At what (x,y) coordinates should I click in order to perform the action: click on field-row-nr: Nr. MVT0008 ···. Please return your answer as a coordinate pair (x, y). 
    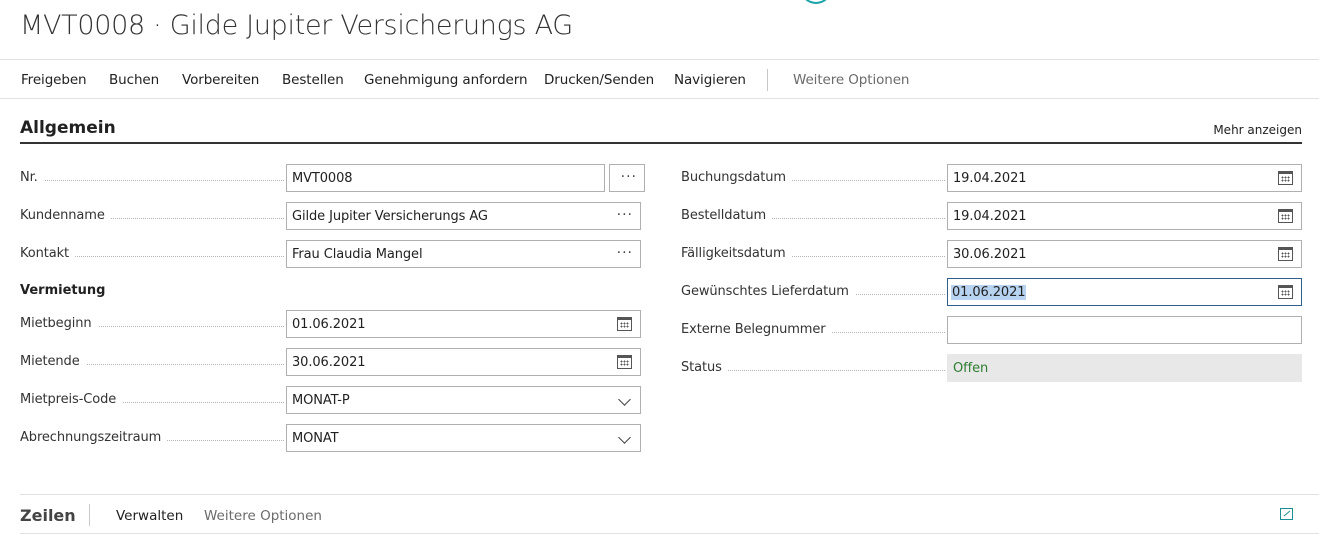
    Looking at the image, I should click on (332, 178).